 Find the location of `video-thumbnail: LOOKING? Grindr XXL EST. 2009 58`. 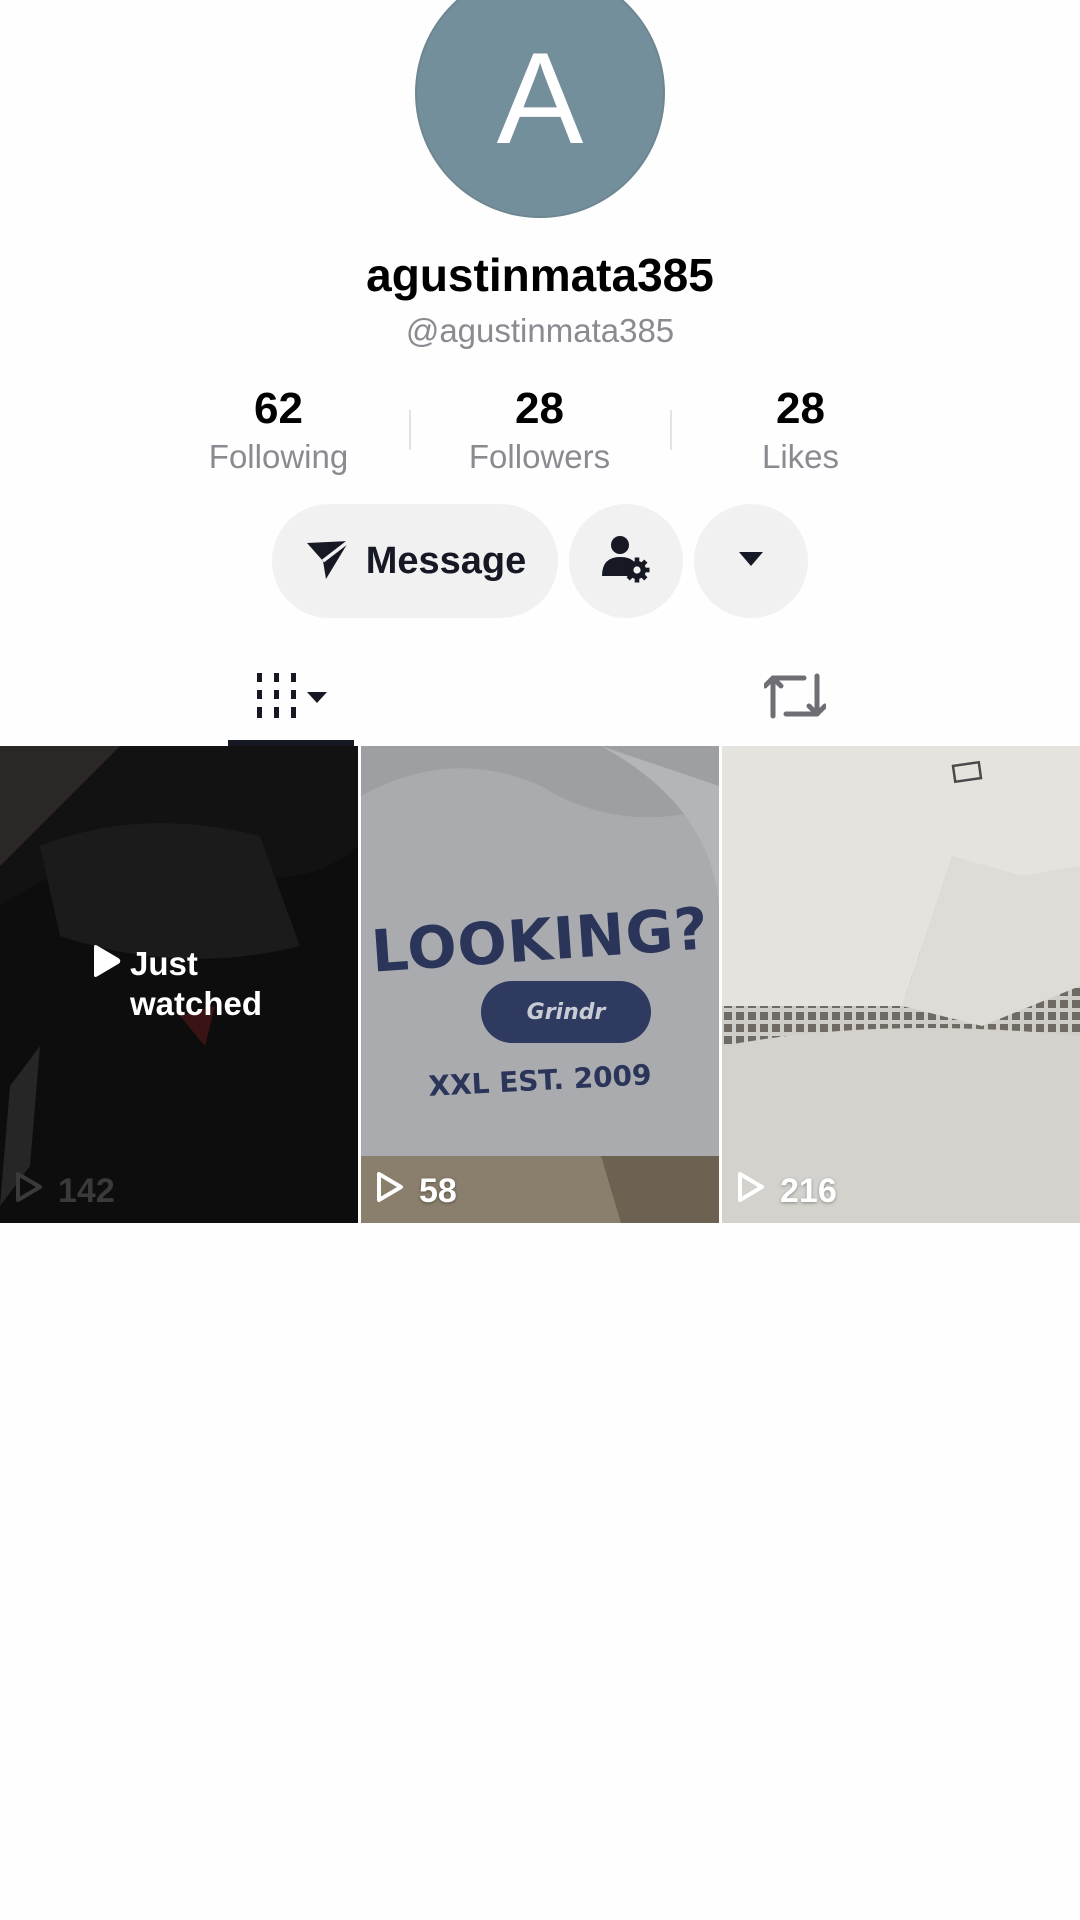

video-thumbnail: LOOKING? Grindr XXL EST. 2009 58 is located at coordinates (540, 984).